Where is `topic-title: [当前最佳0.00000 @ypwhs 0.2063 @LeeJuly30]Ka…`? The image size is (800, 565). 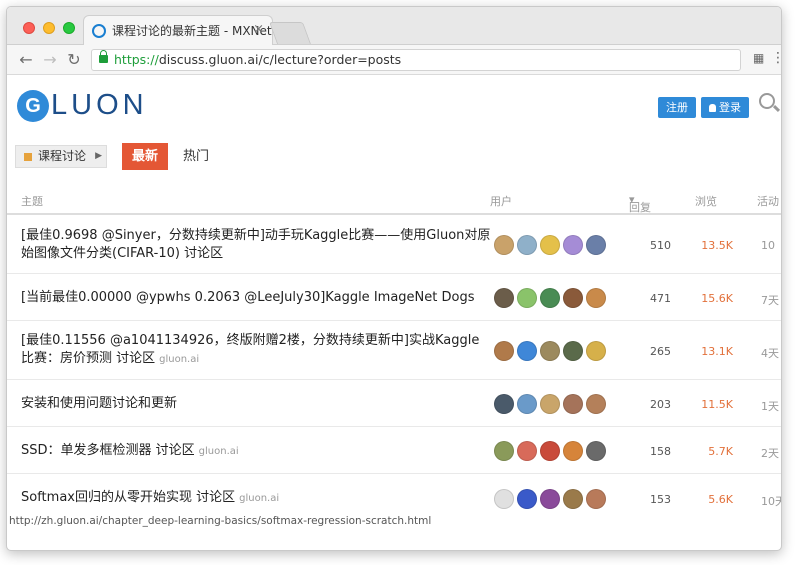 topic-title: [当前最佳0.00000 @ypwhs 0.2063 @LeeJuly30]Ka… is located at coordinates (256, 298).